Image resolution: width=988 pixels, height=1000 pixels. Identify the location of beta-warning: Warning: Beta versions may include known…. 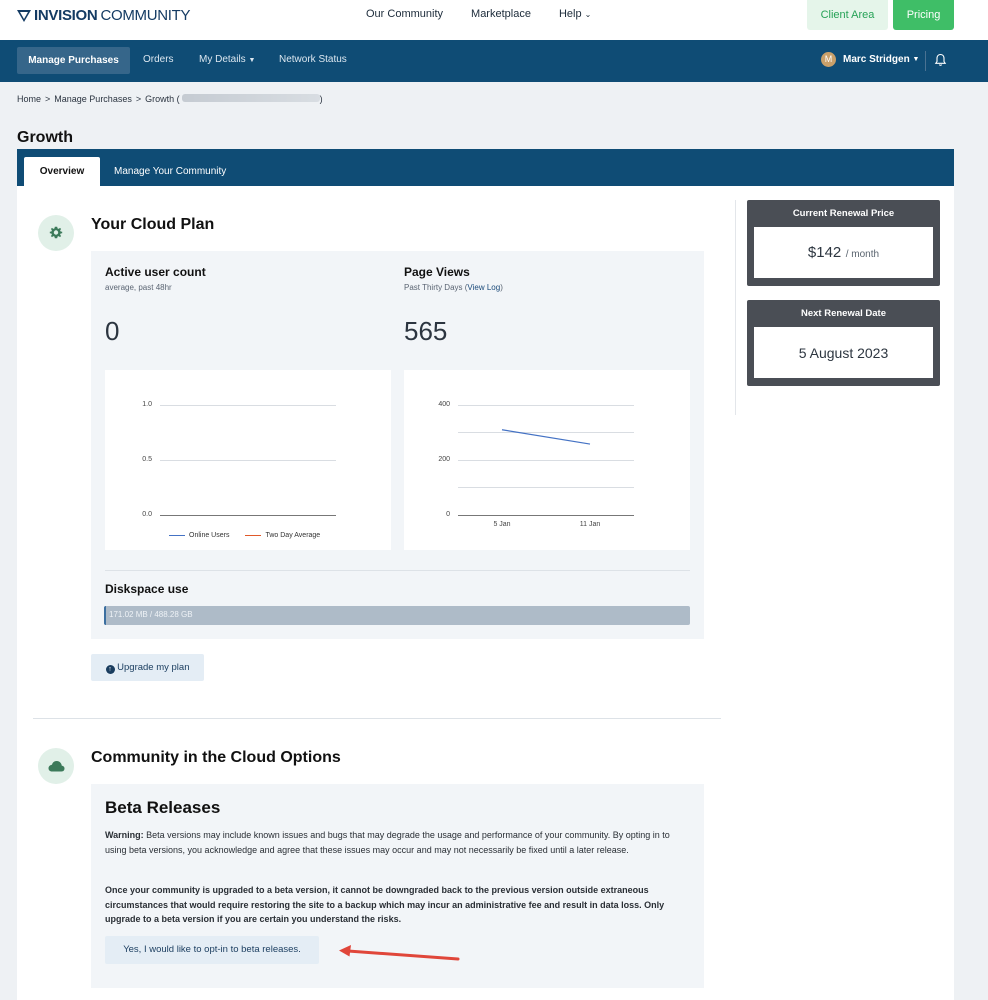
(397, 842).